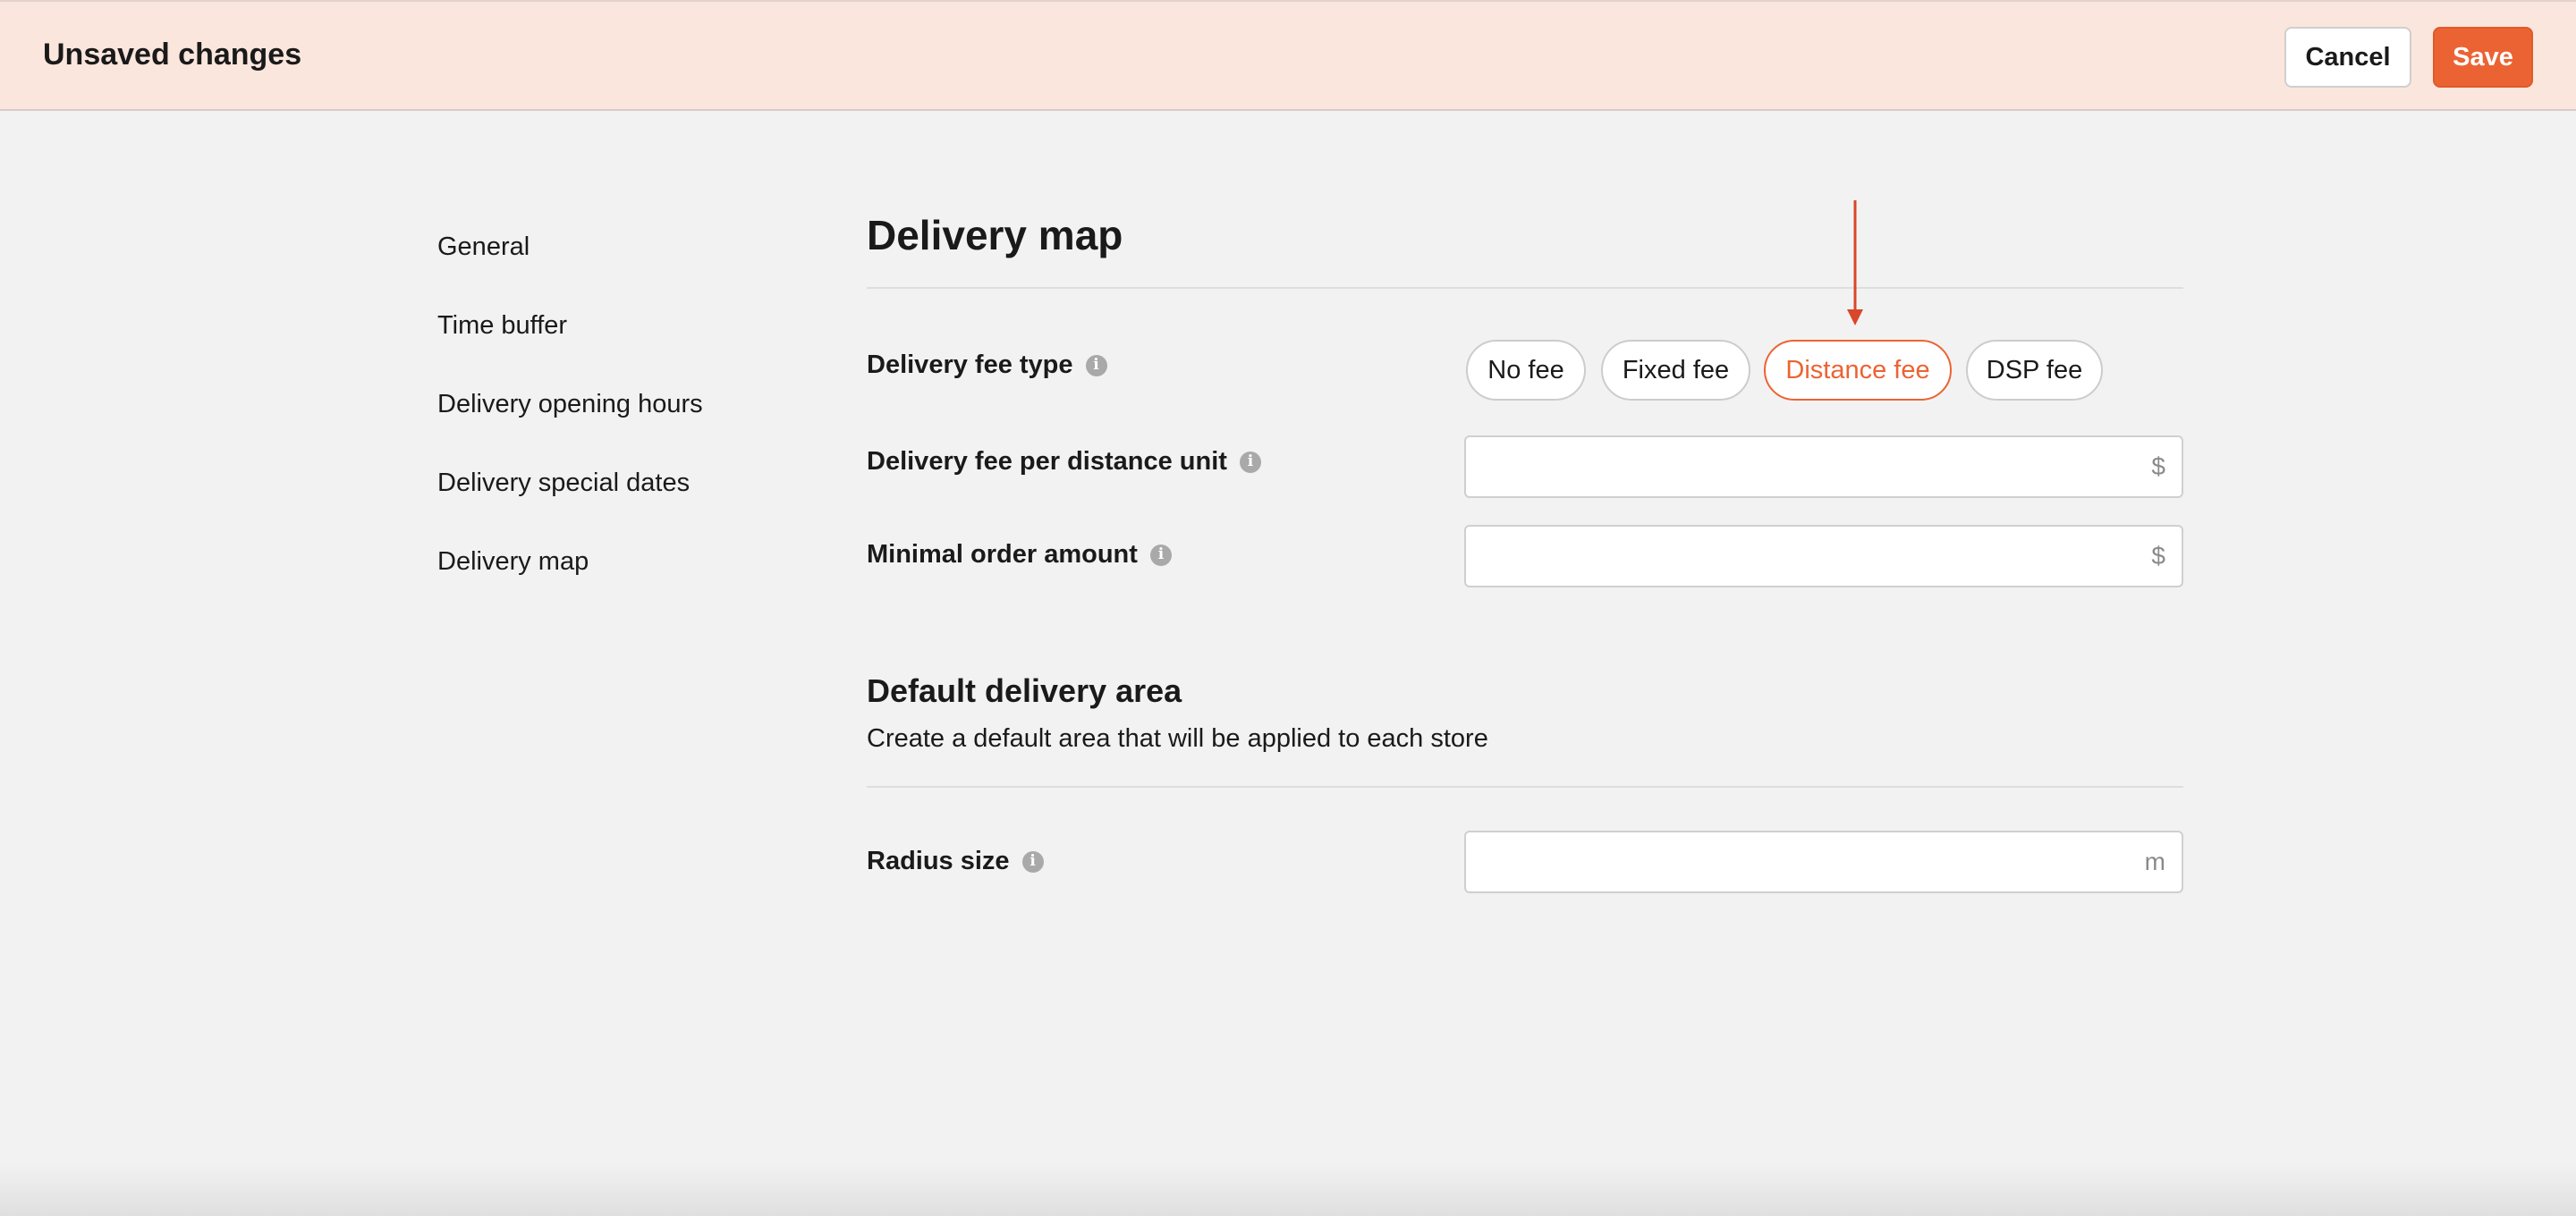 The width and height of the screenshot is (2576, 1216). I want to click on save-button: Save, so click(2483, 58).